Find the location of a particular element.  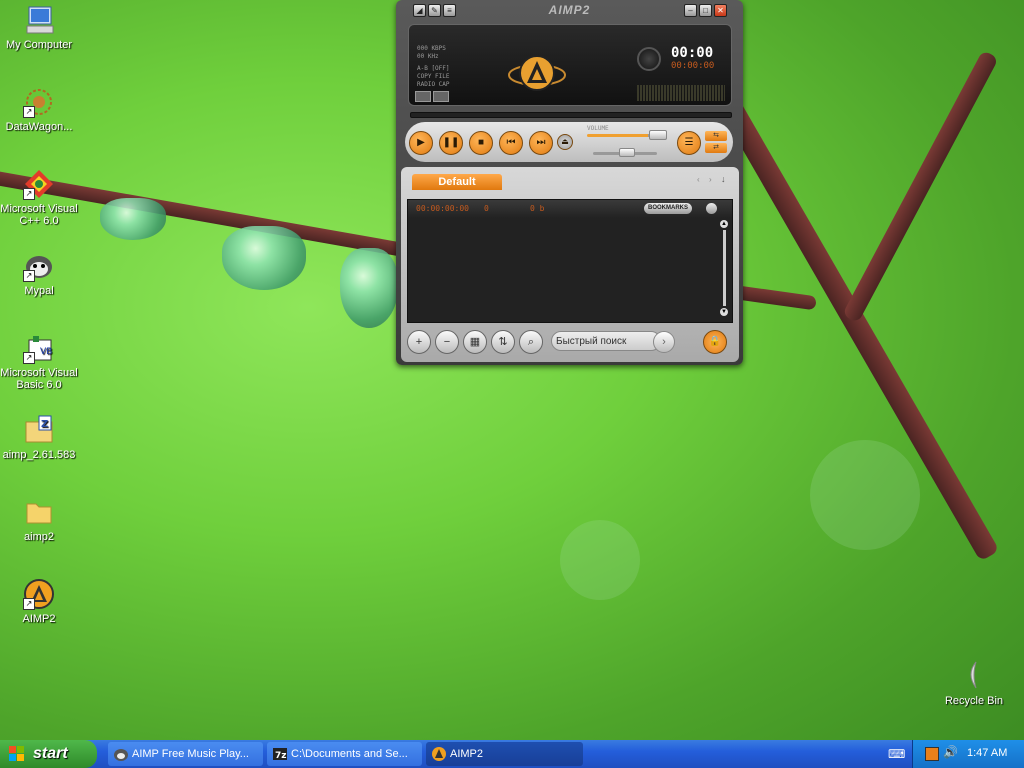

playlist-area: 00:00:00:00 0 0 b BOOKMARKS ▲ ▼ is located at coordinates (570, 261).